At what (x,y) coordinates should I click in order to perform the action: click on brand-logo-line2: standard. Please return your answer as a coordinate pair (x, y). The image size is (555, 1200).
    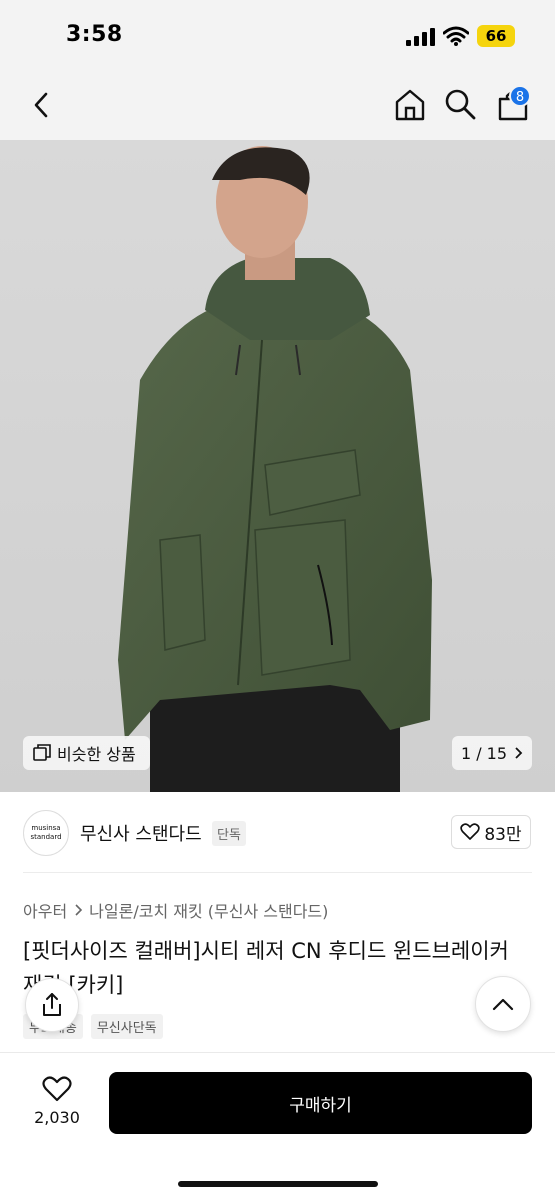
    Looking at the image, I should click on (46, 837).